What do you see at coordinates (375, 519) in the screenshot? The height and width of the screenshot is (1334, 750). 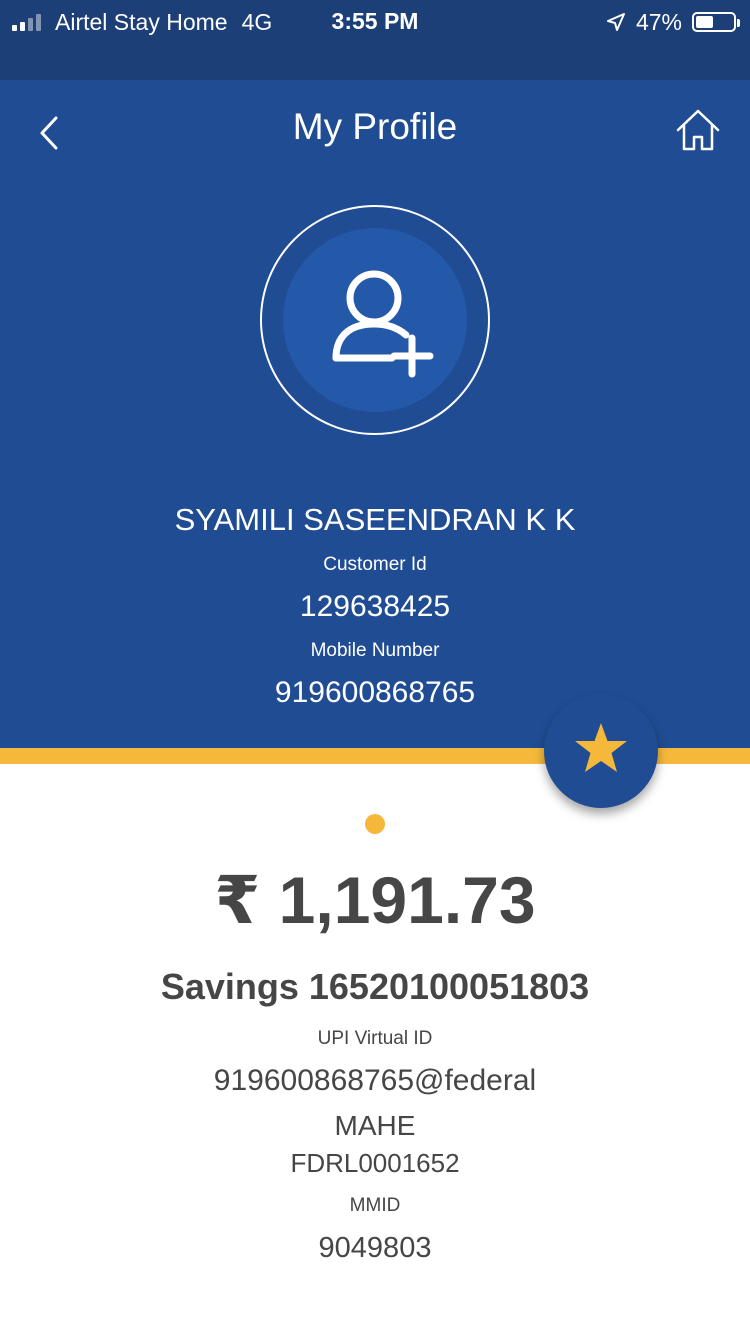 I see `profile-name: SYAMILI SASEENDRAN K K` at bounding box center [375, 519].